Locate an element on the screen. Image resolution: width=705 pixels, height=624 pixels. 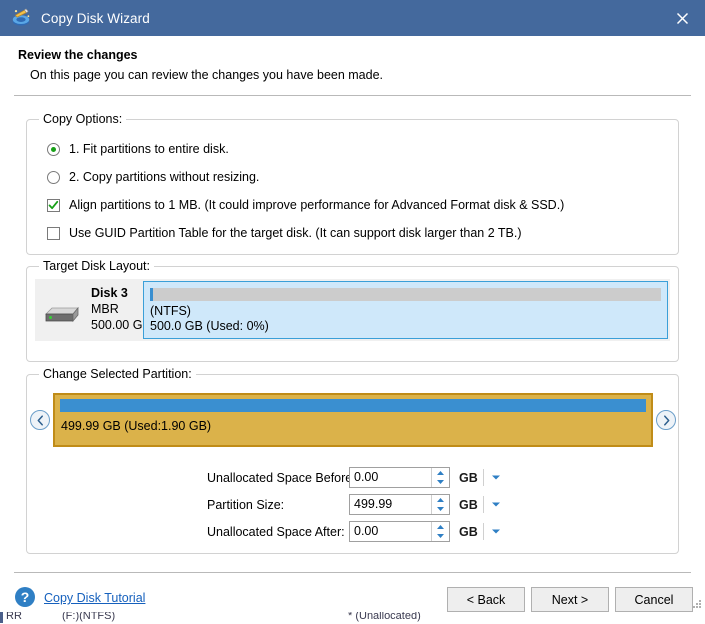
partition-size-unit: GB is located at coordinates (468, 504).